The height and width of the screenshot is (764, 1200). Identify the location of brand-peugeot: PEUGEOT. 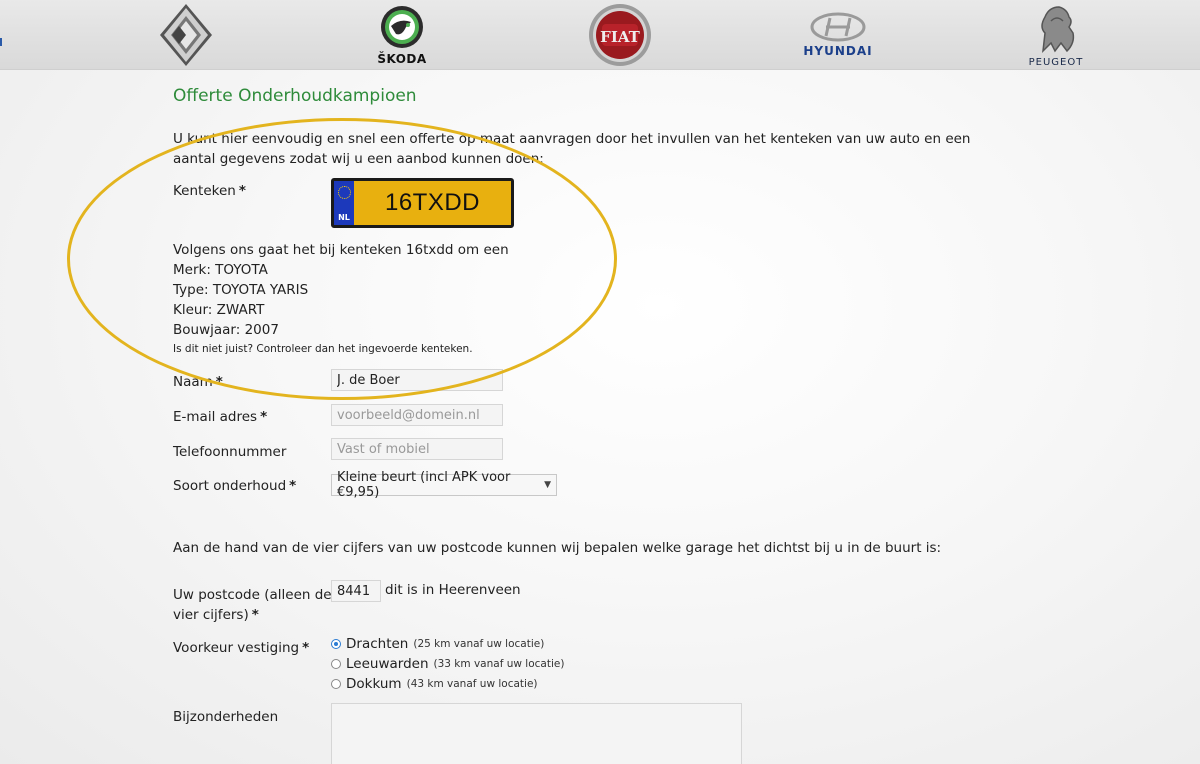
(1056, 35).